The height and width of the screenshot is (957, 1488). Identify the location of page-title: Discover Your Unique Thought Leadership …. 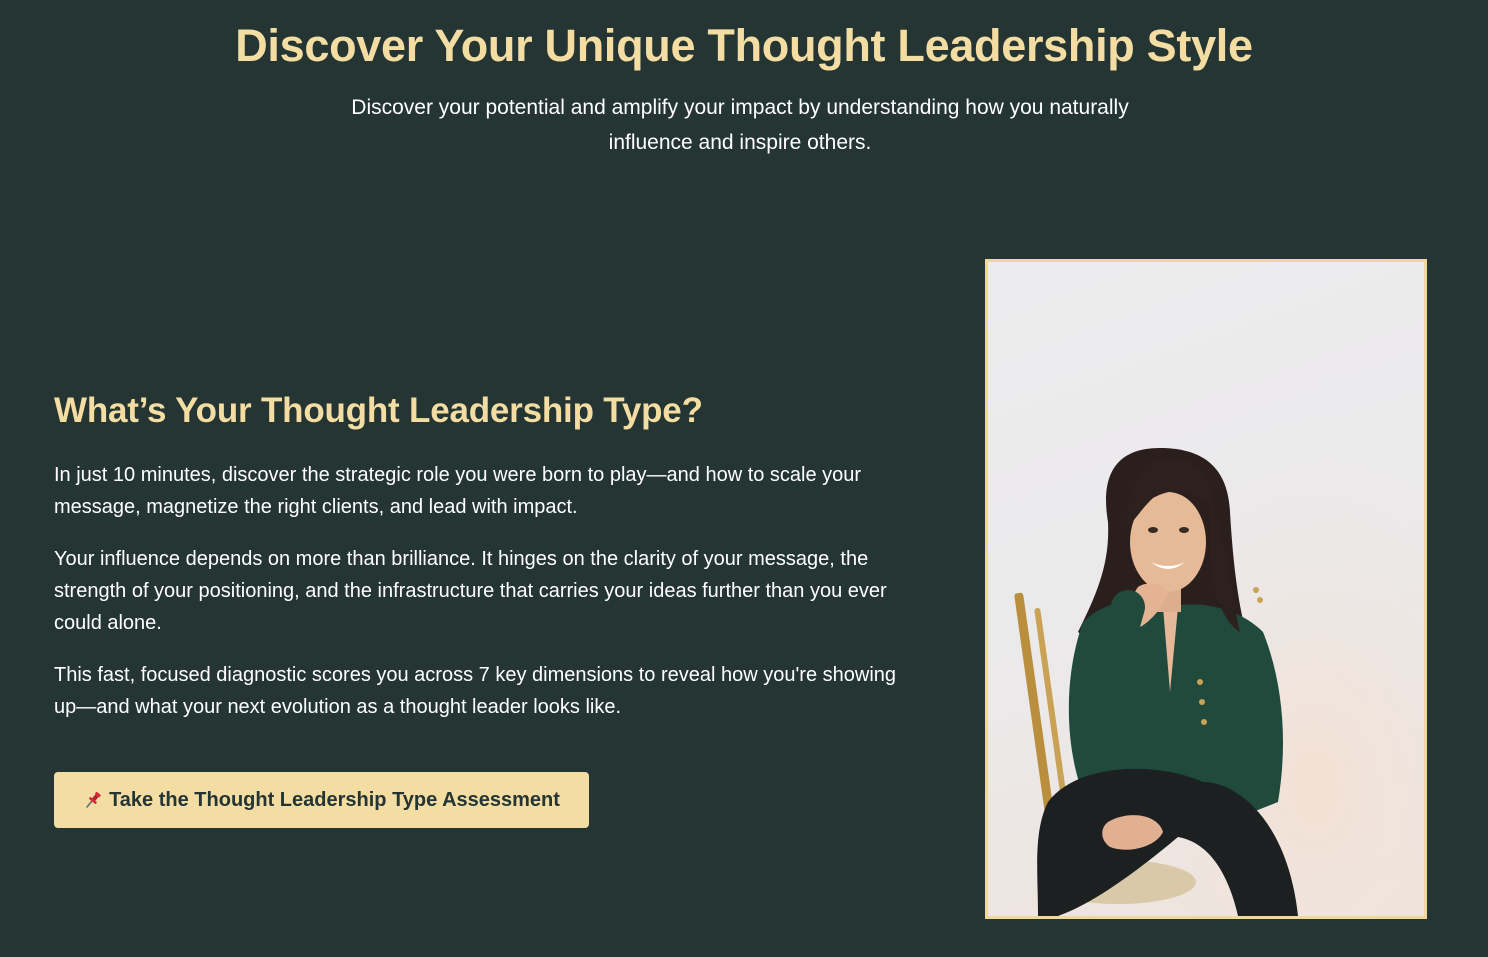
(744, 45).